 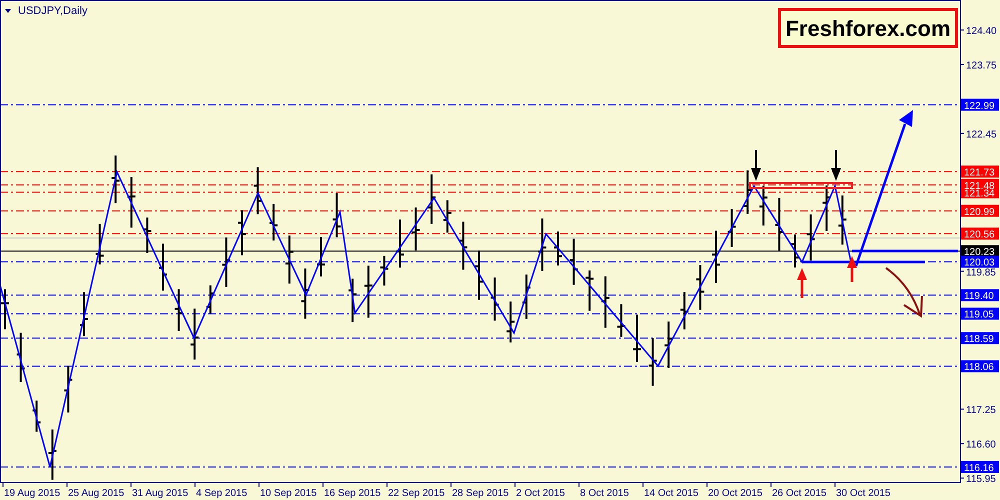 I want to click on date-label: 4 Sep 2015, so click(x=222, y=493).